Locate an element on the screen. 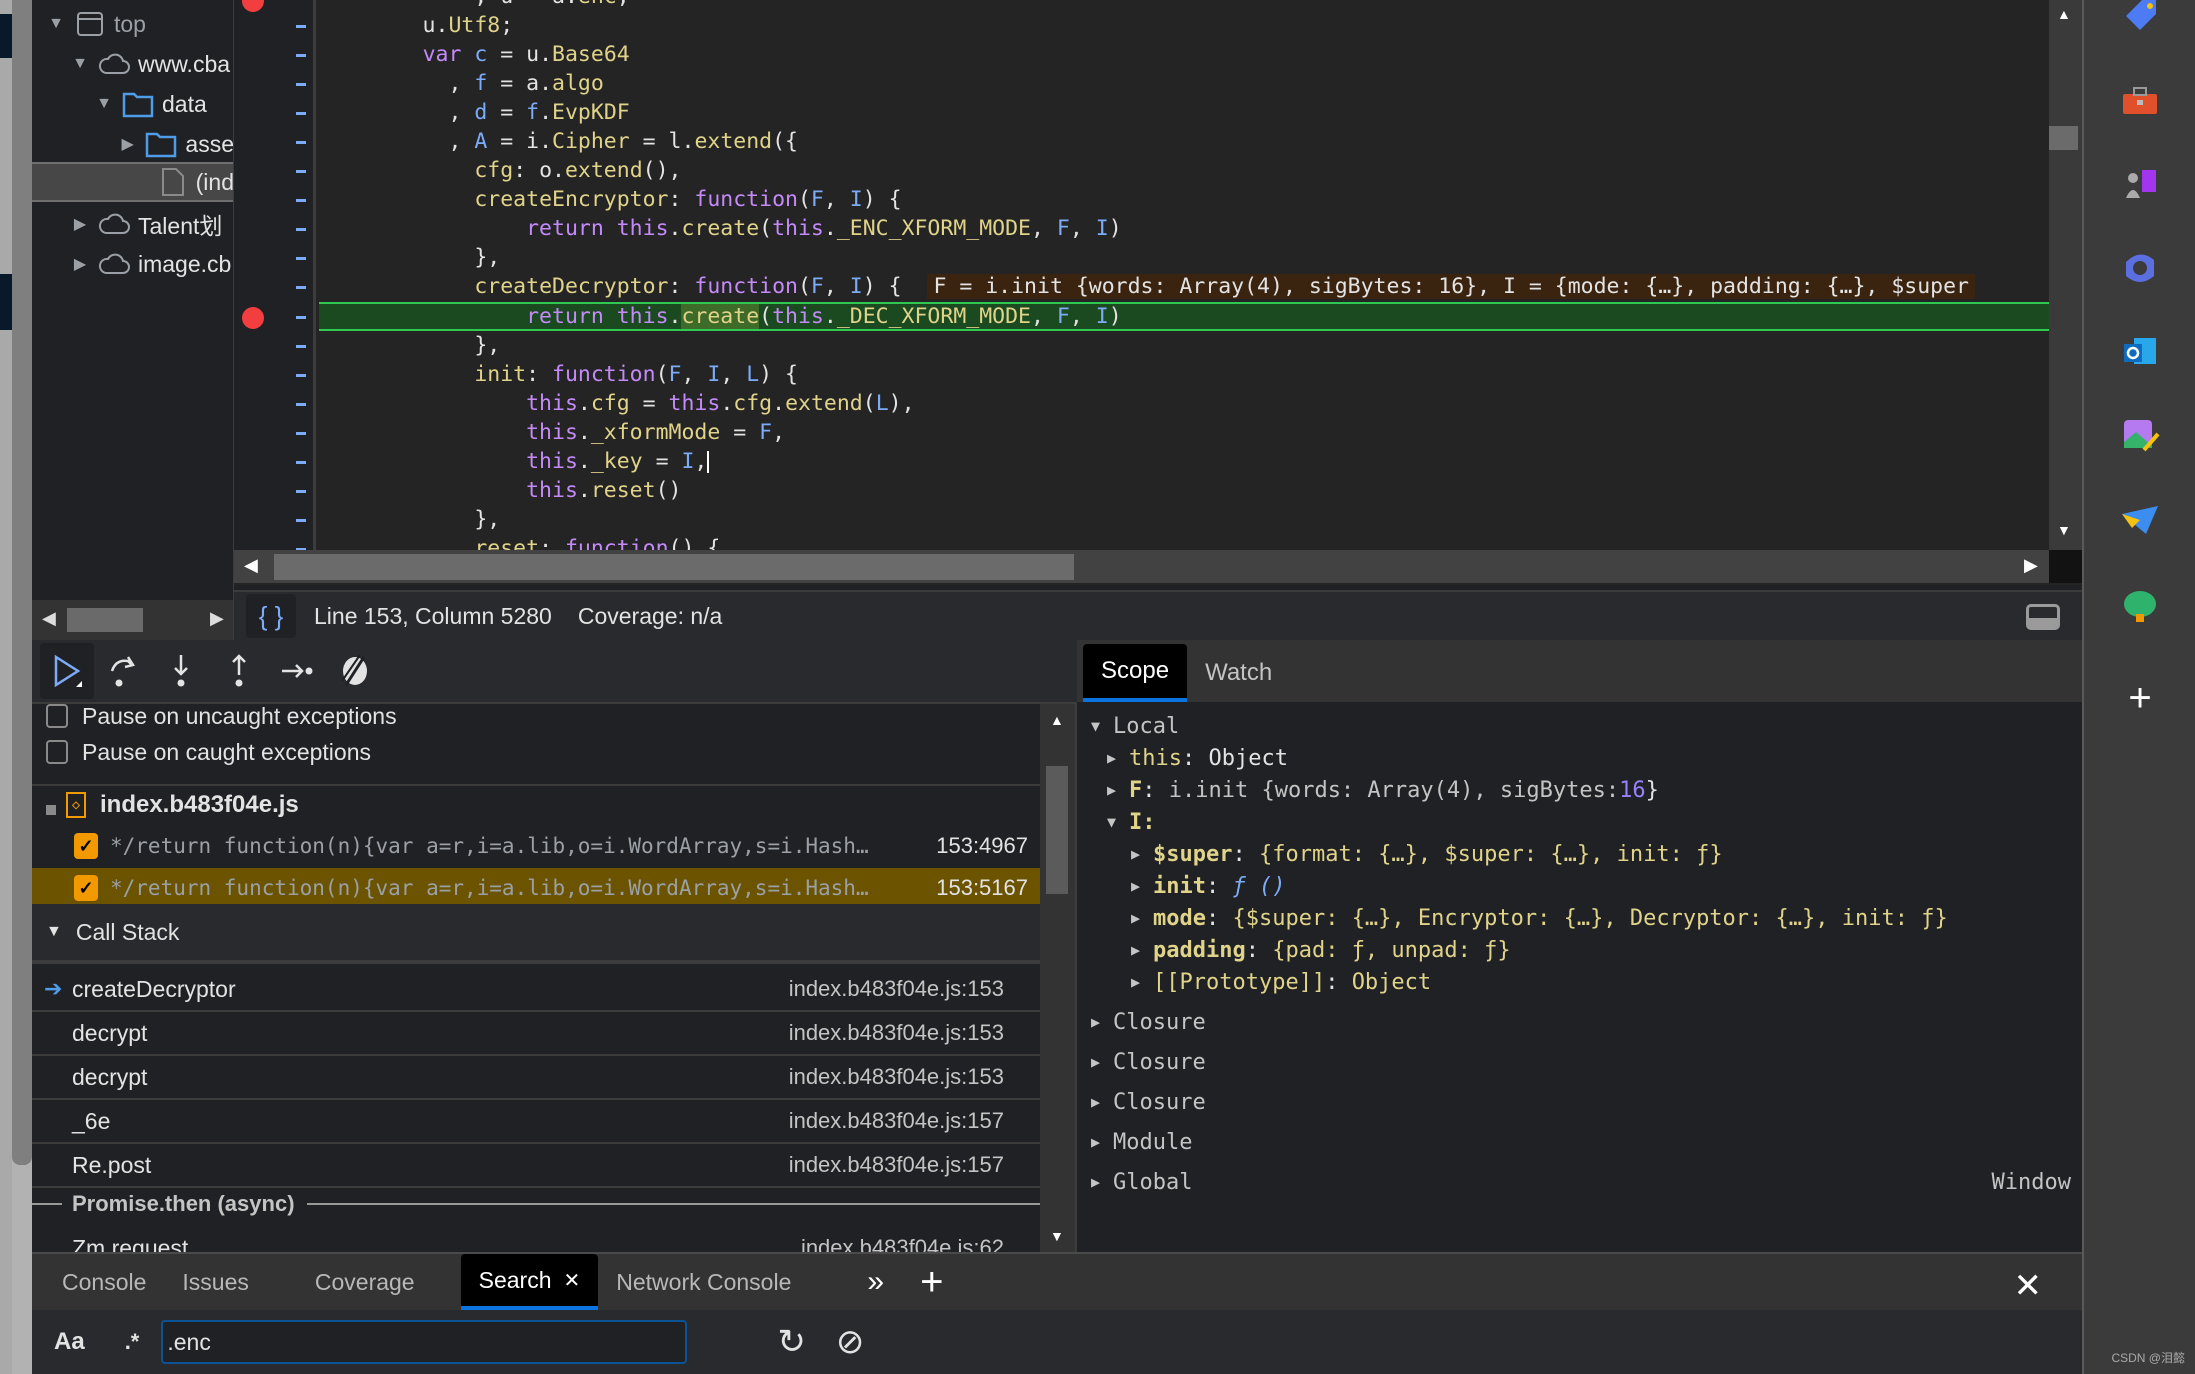 The image size is (2195, 1374). tab-watch: Watch is located at coordinates (1238, 673).